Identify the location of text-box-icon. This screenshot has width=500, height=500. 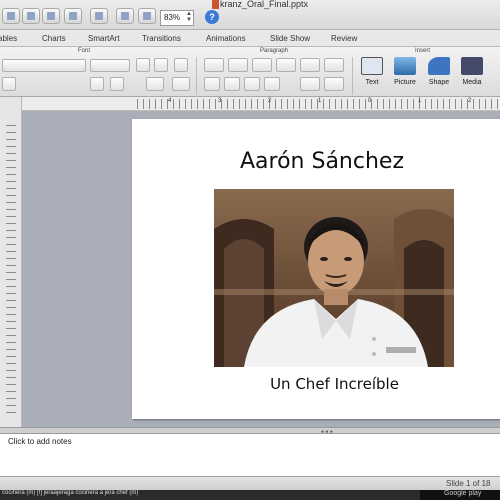
(372, 66).